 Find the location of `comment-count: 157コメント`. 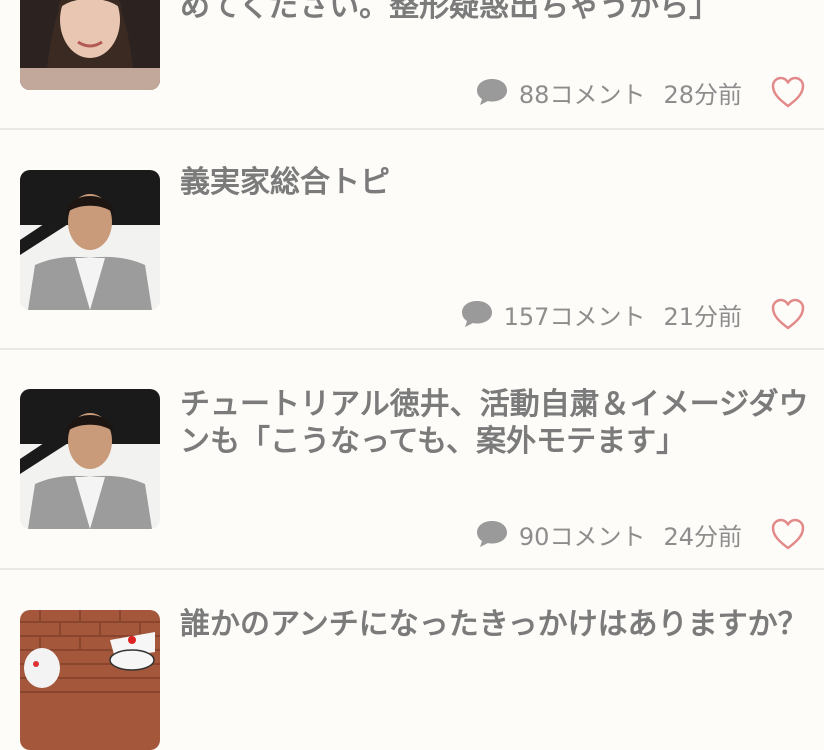

comment-count: 157コメント is located at coordinates (574, 316).